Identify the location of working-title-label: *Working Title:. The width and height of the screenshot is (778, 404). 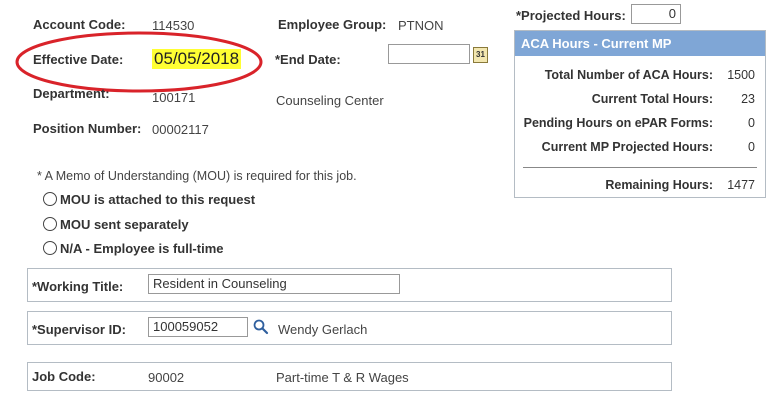
(78, 286).